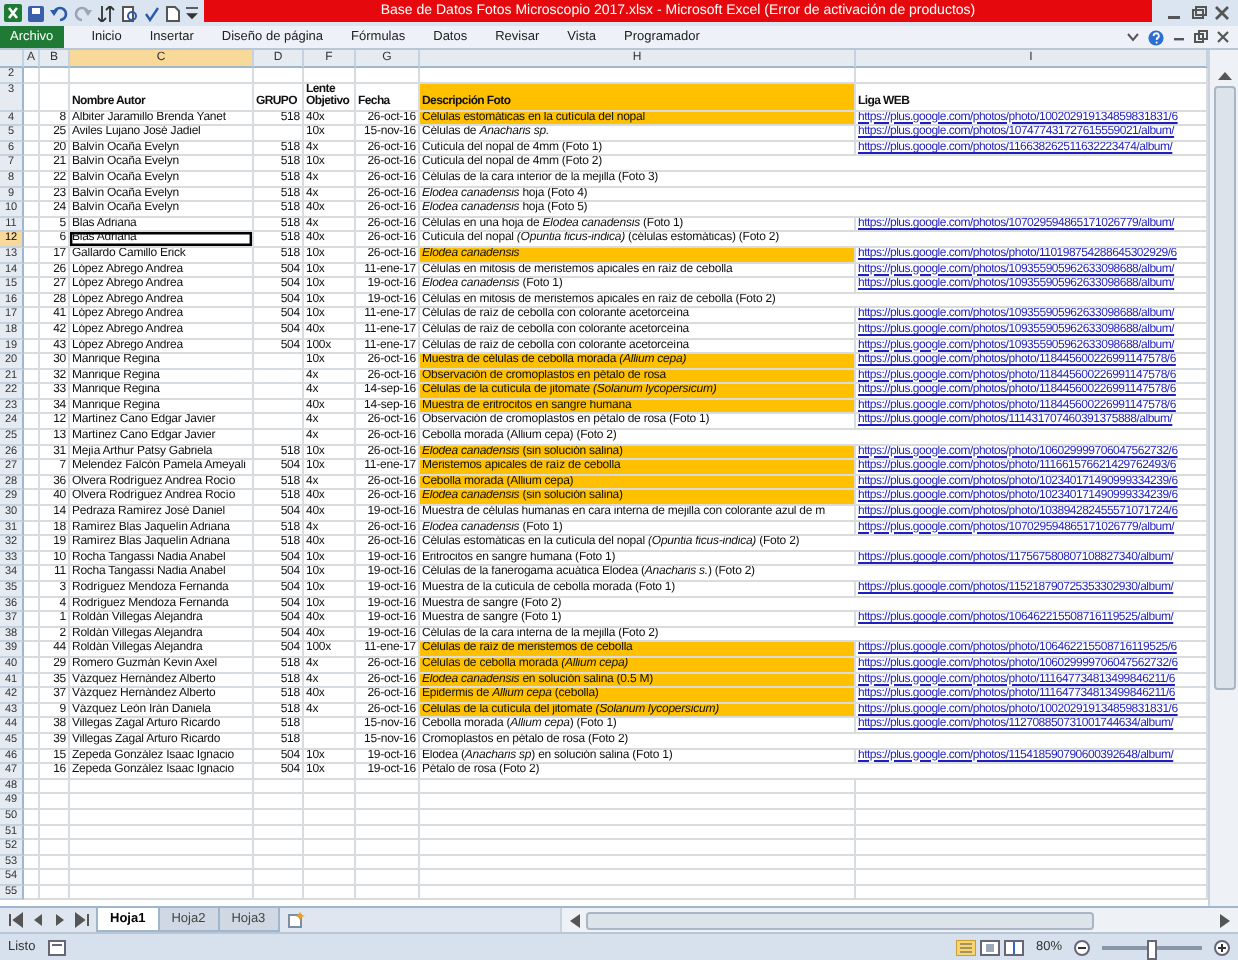 This screenshot has width=1238, height=960. I want to click on print-preview-icon, so click(130, 13).